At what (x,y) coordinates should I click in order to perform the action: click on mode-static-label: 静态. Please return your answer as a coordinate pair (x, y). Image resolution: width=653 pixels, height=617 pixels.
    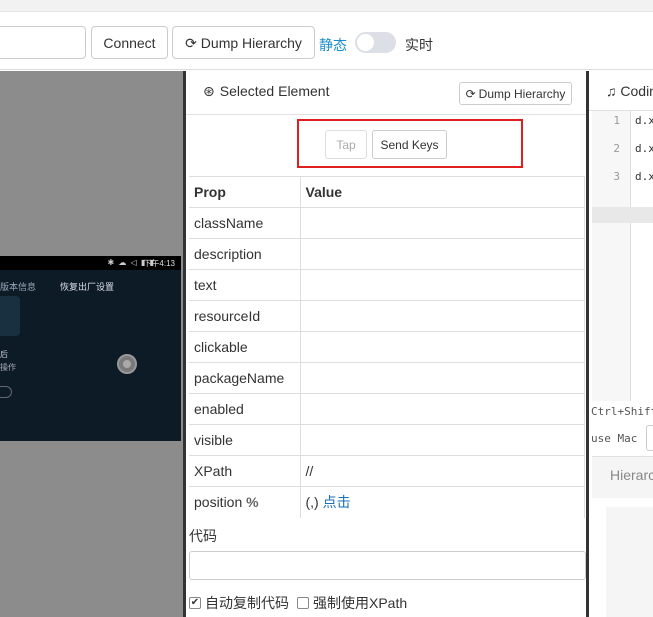
    Looking at the image, I should click on (333, 45).